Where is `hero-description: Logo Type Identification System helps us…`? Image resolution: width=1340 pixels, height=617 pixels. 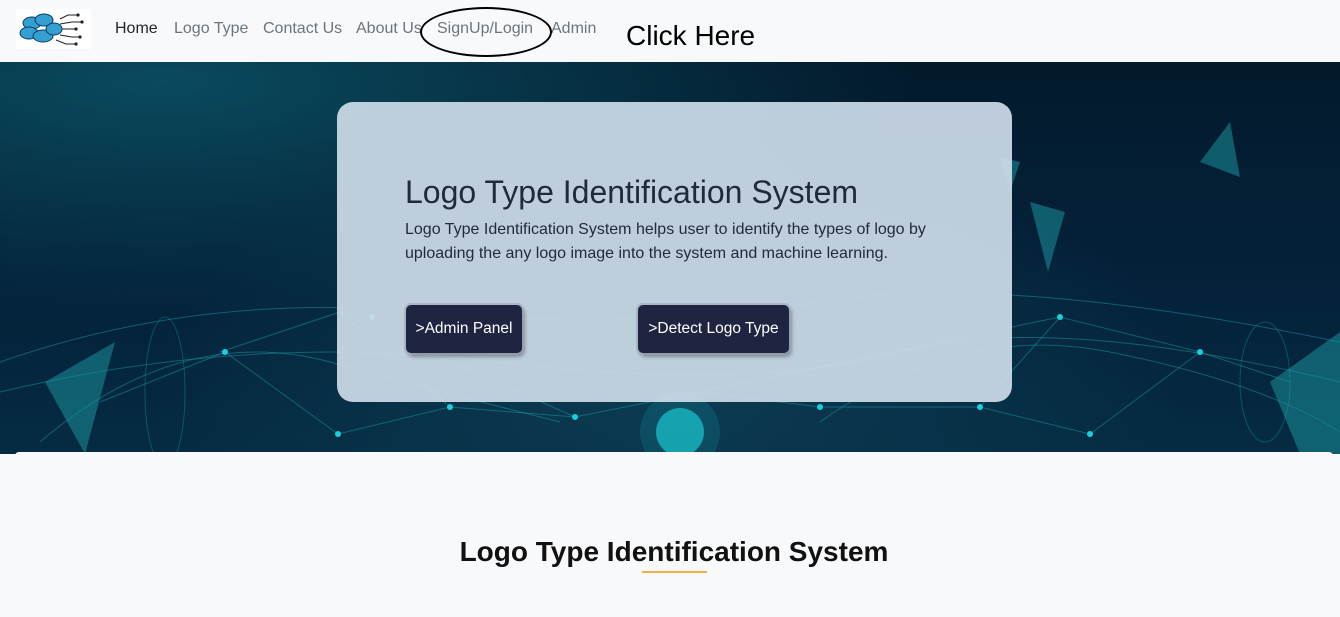
hero-description: Logo Type Identification System helps us… is located at coordinates (665, 241).